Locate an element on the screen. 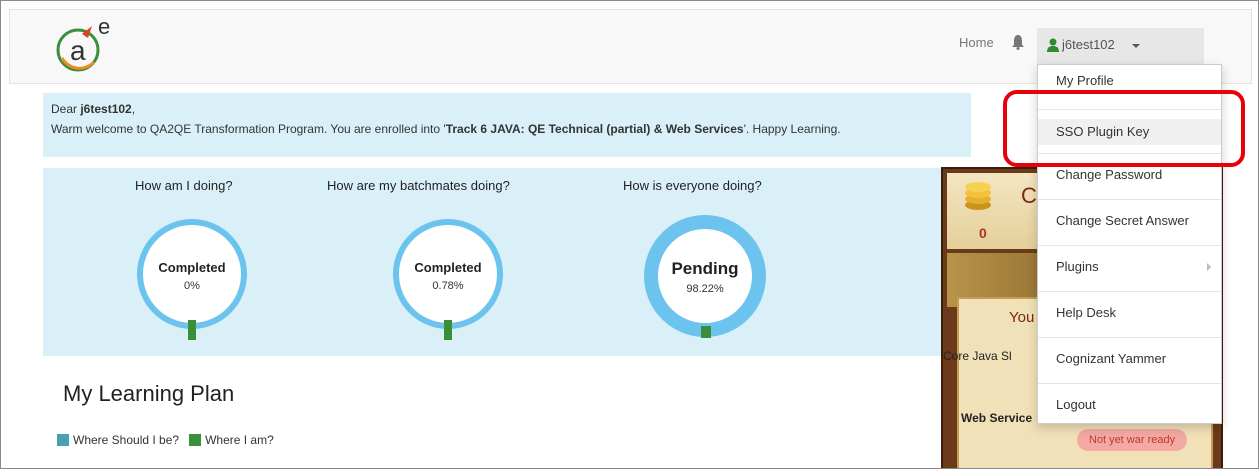  gauge-value: 0.78% is located at coordinates (447, 286).